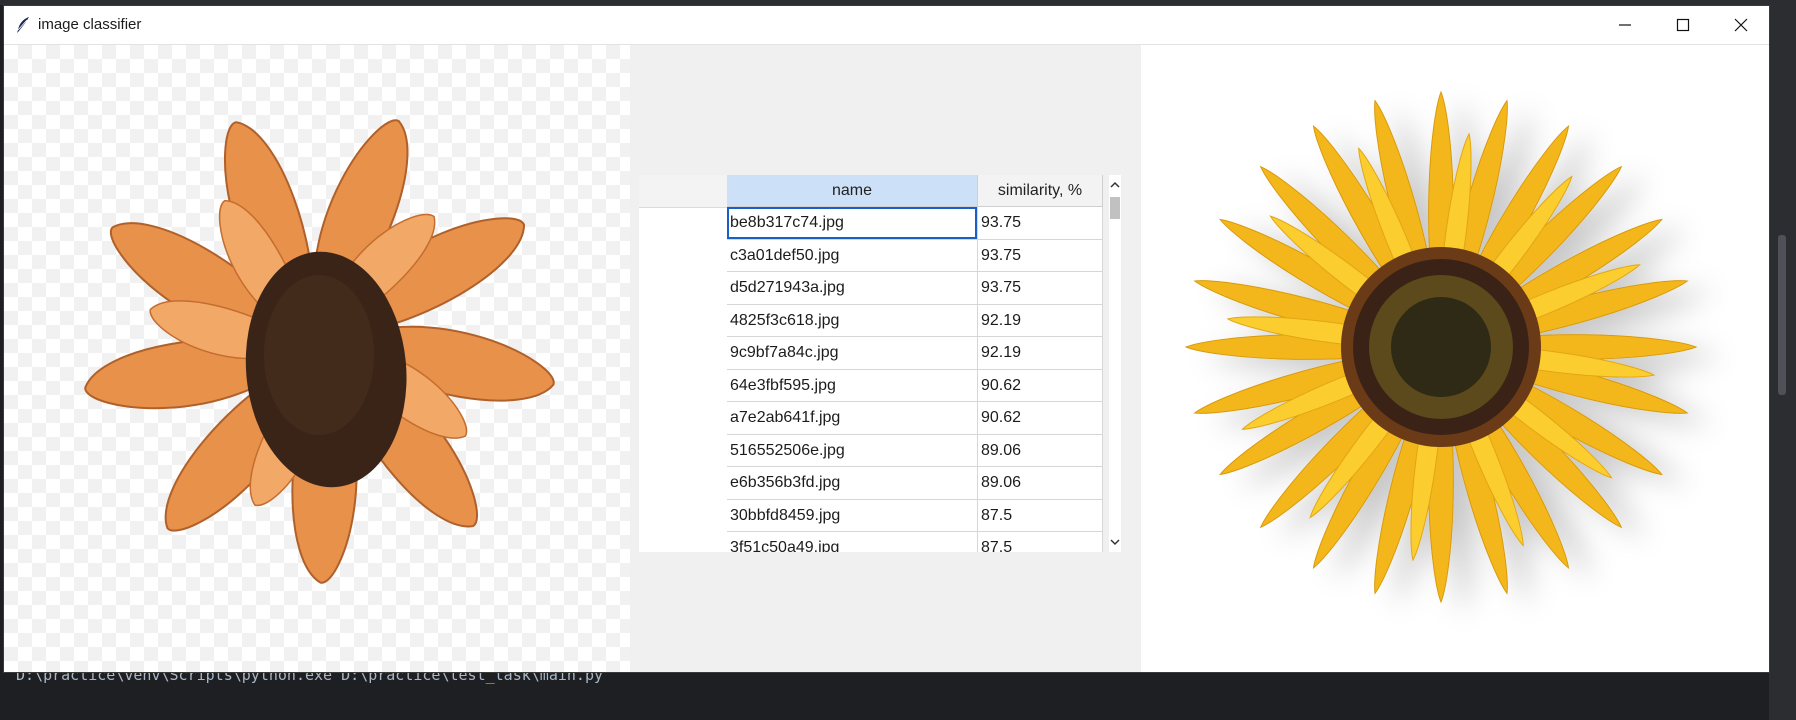 Image resolution: width=1796 pixels, height=720 pixels. I want to click on chevron-up-icon, so click(1115, 184).